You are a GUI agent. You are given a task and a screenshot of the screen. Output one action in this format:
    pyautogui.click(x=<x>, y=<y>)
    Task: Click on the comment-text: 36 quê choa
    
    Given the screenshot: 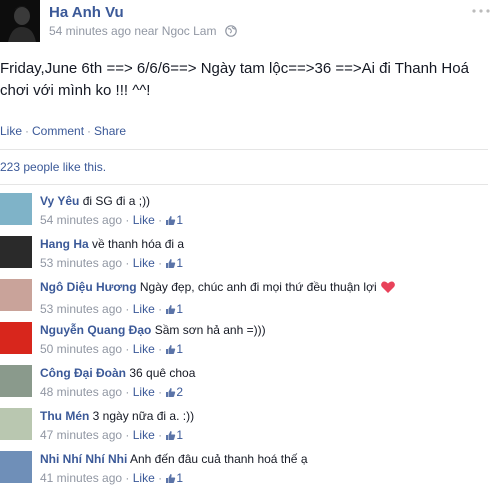 What is the action you would take?
    pyautogui.click(x=162, y=373)
    